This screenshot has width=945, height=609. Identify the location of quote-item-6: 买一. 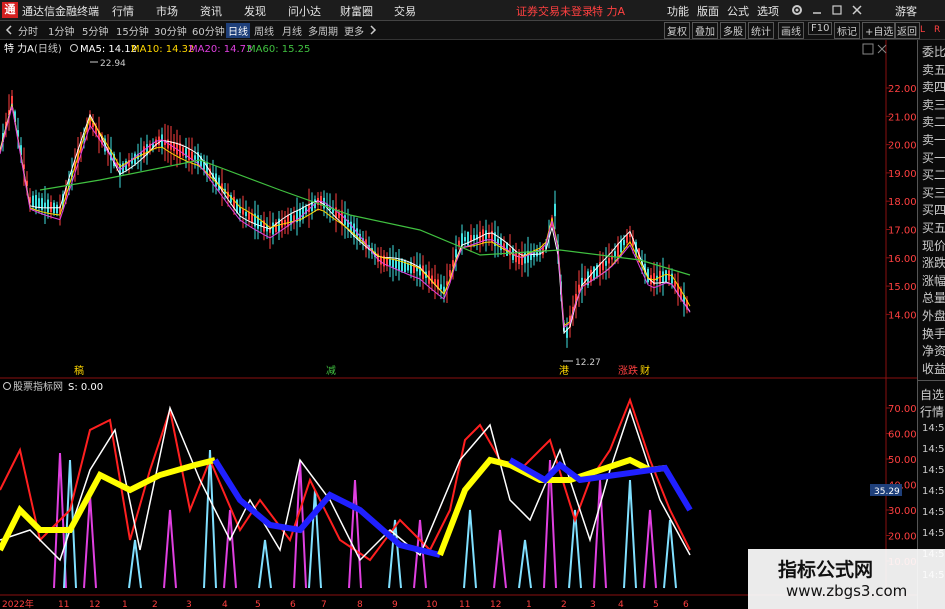
(933, 157).